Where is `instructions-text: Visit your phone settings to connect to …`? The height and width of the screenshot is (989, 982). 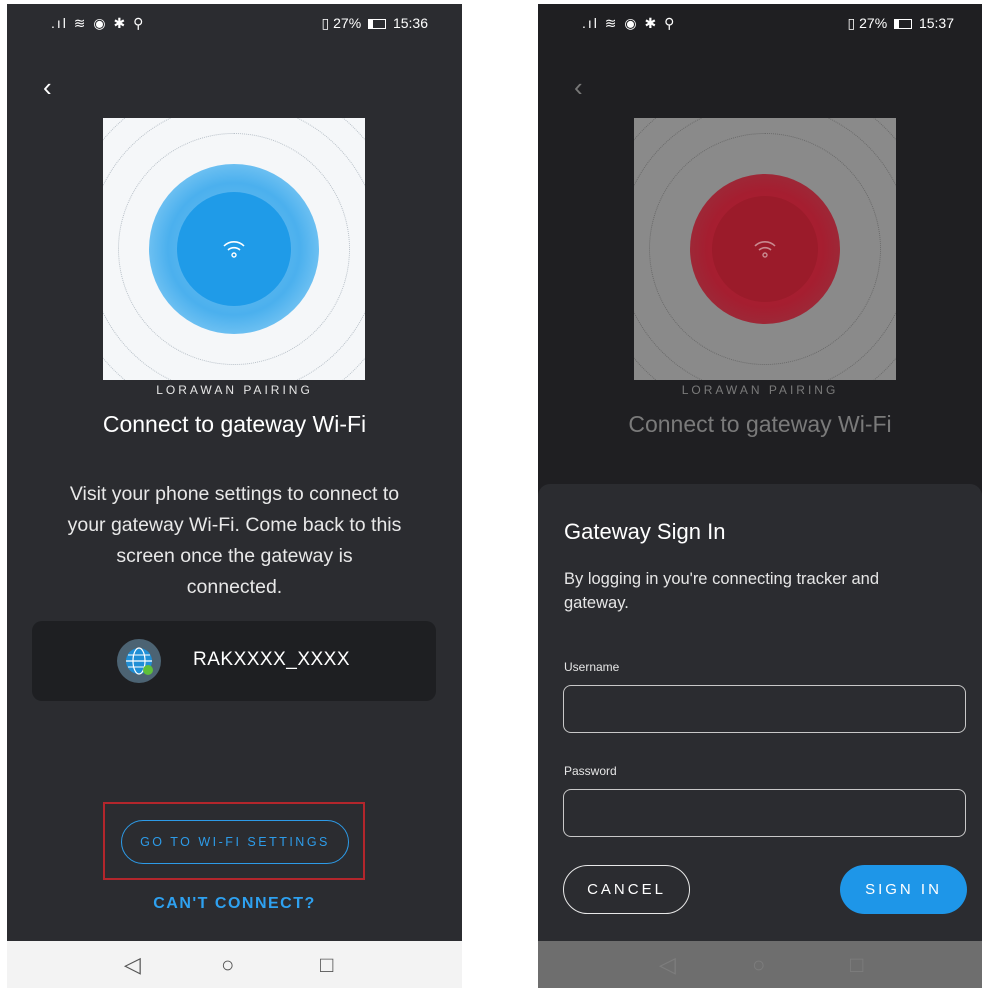 instructions-text: Visit your phone settings to connect to … is located at coordinates (234, 540).